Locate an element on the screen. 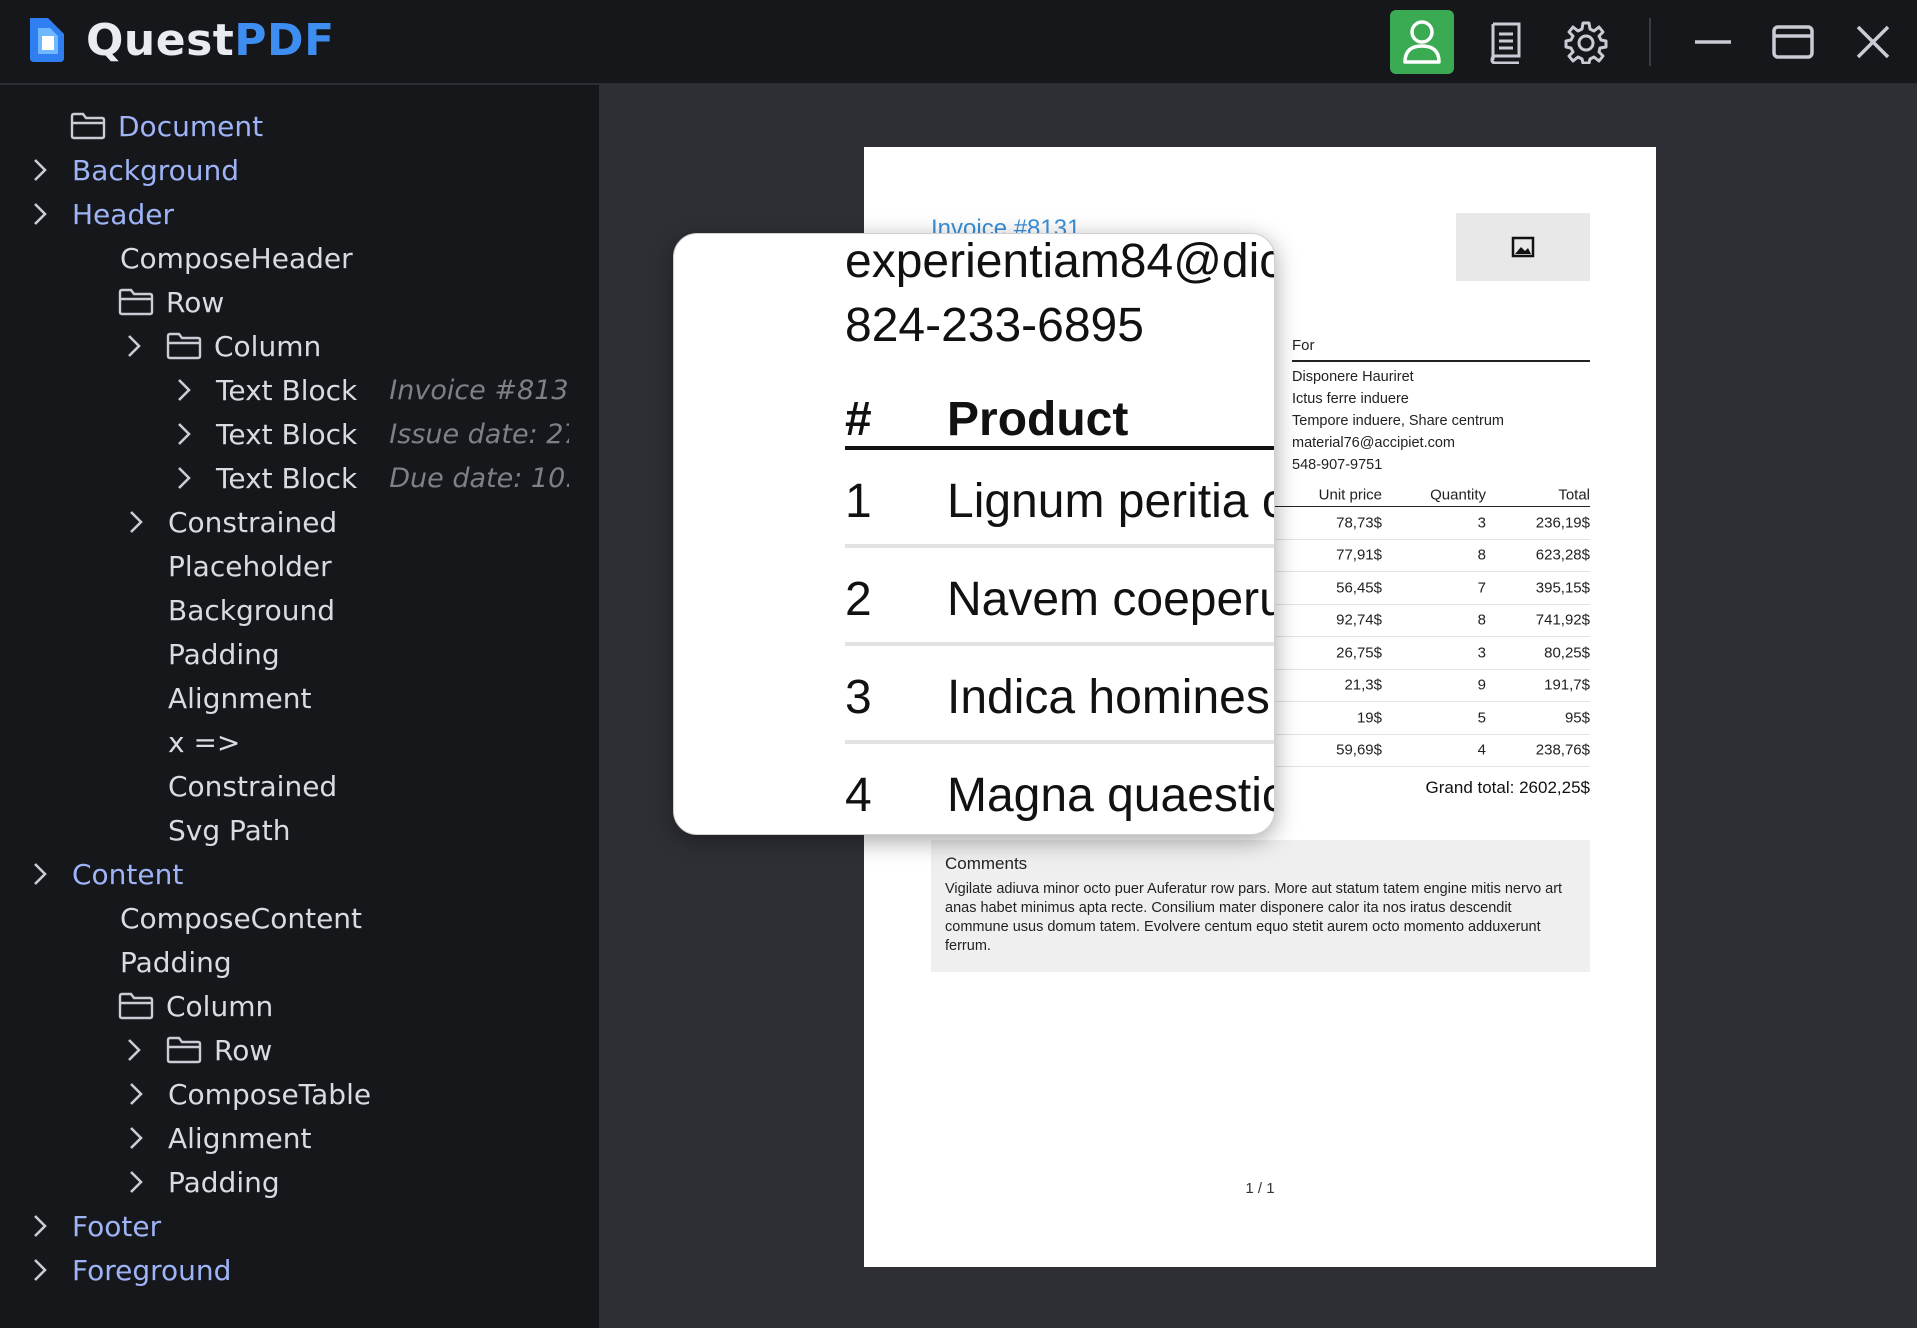 The width and height of the screenshot is (1917, 1328). cell-unit-price: 19$ is located at coordinates (1369, 718).